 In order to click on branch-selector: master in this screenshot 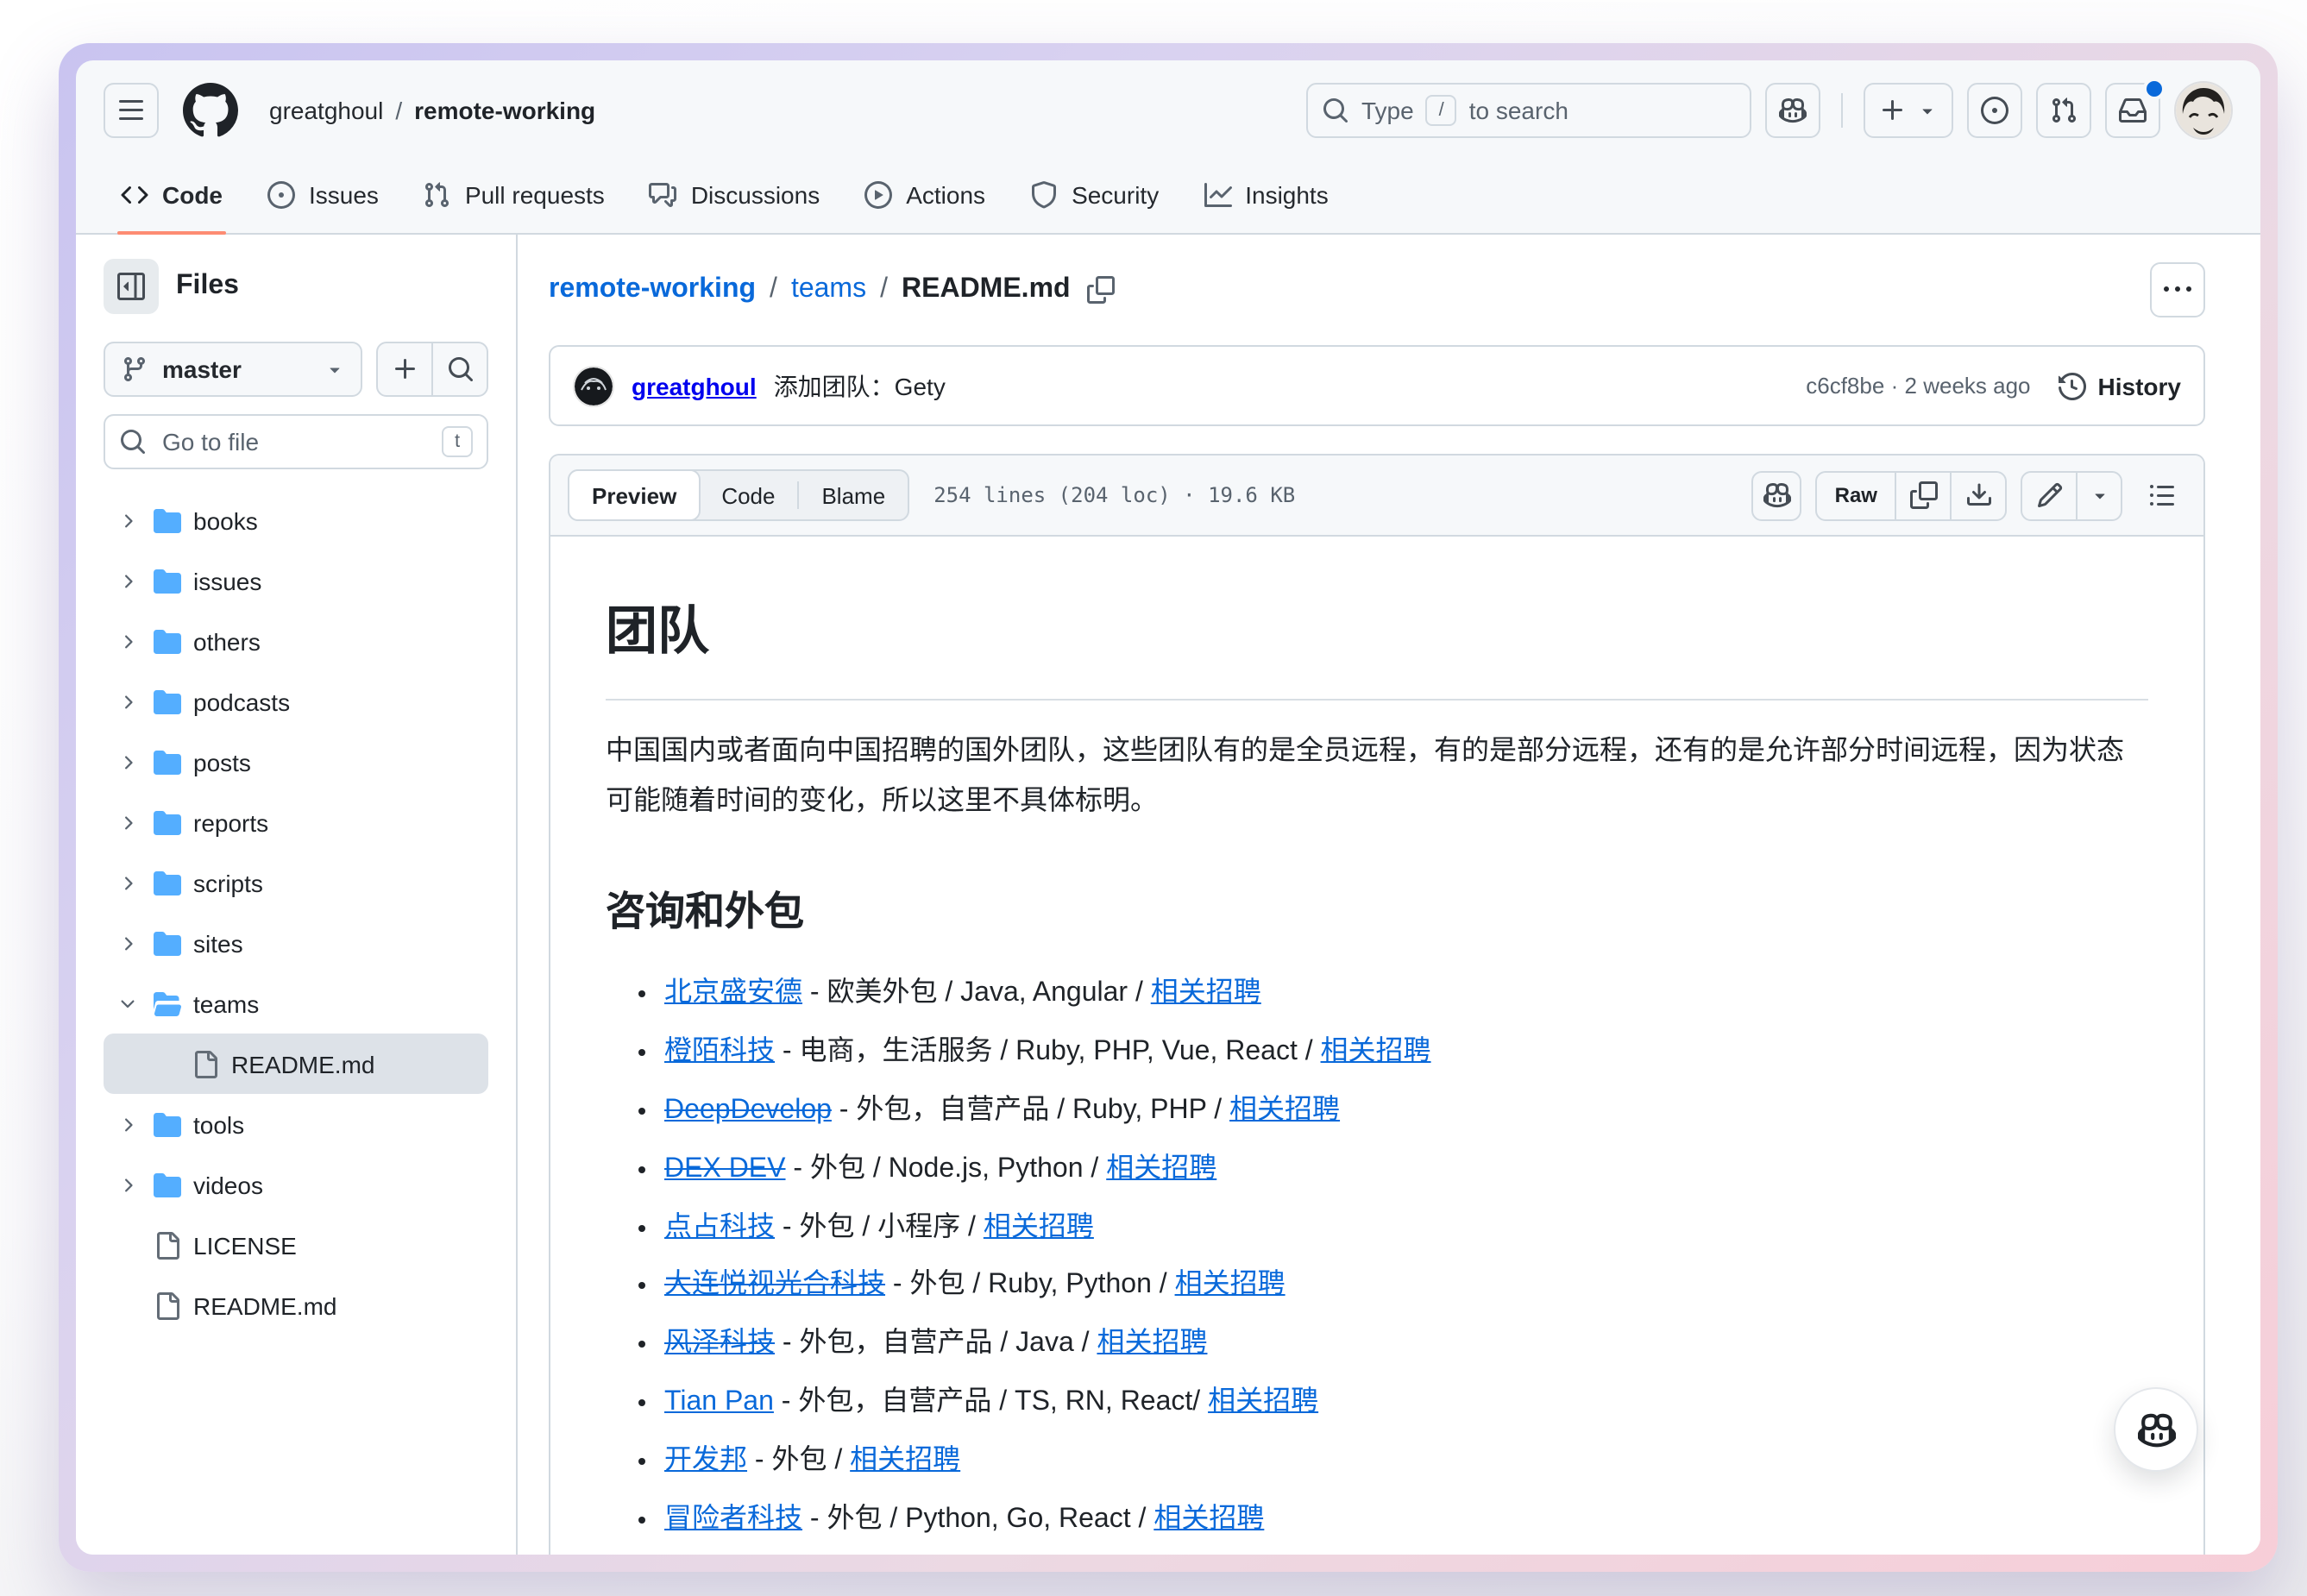, I will do `click(233, 369)`.